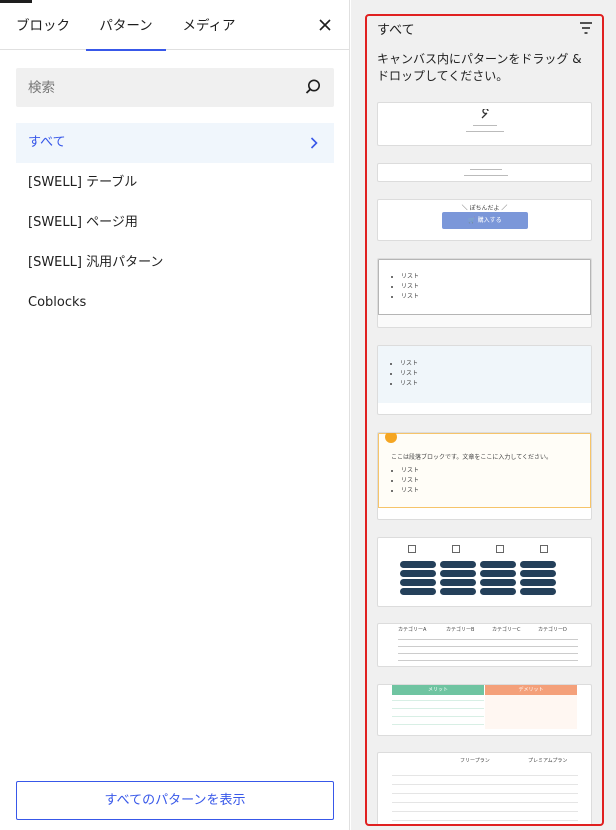  I want to click on merit-list, so click(438, 712).